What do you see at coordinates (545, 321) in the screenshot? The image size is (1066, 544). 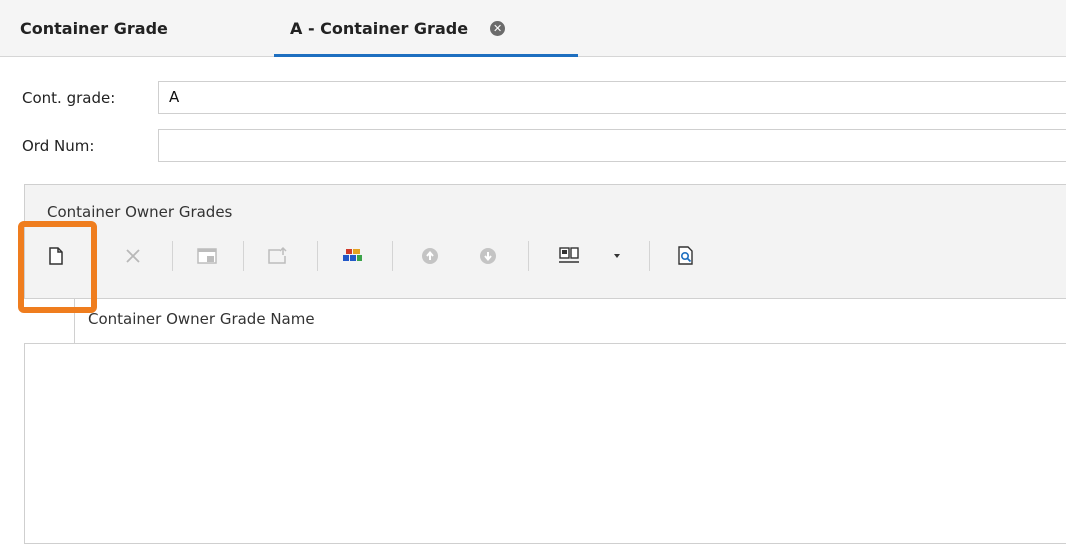 I see `grid-header-row: Container Owner Grade Name` at bounding box center [545, 321].